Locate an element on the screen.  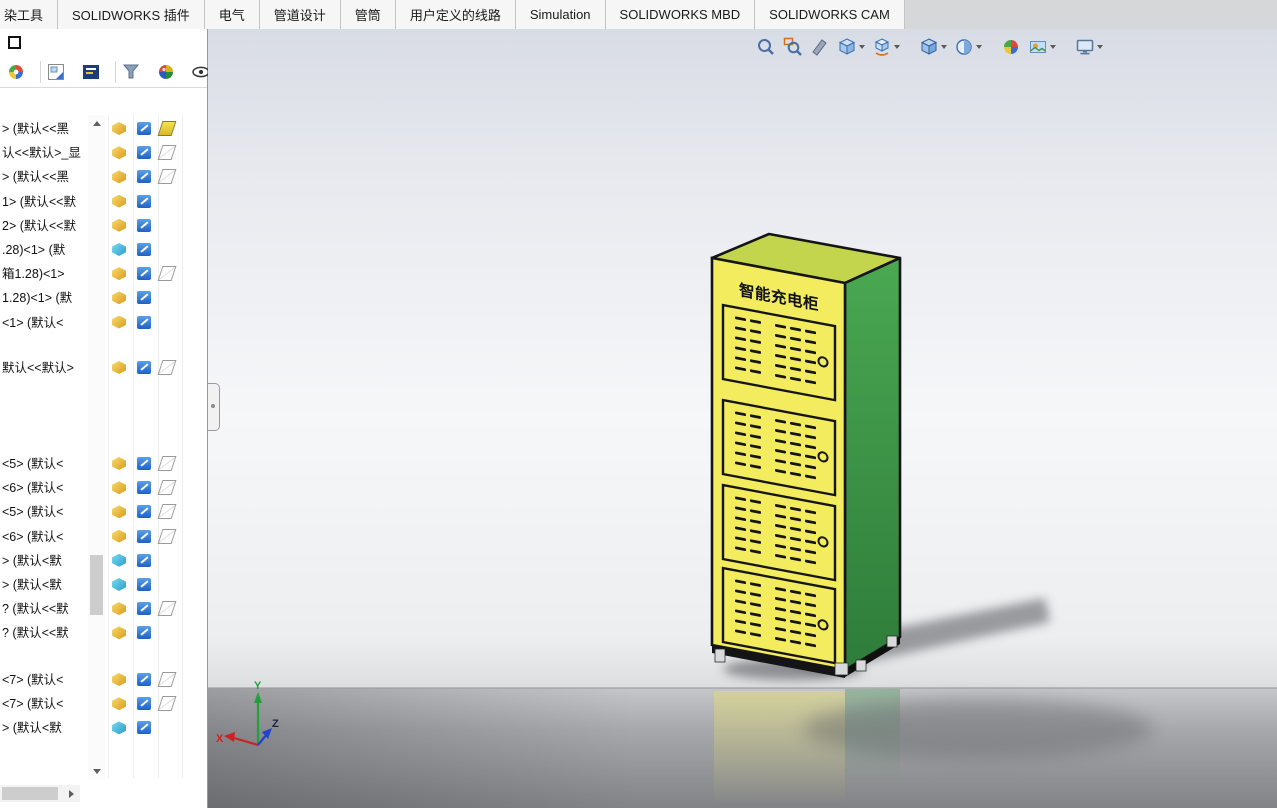
render-tools-icon is located at coordinates (166, 72).